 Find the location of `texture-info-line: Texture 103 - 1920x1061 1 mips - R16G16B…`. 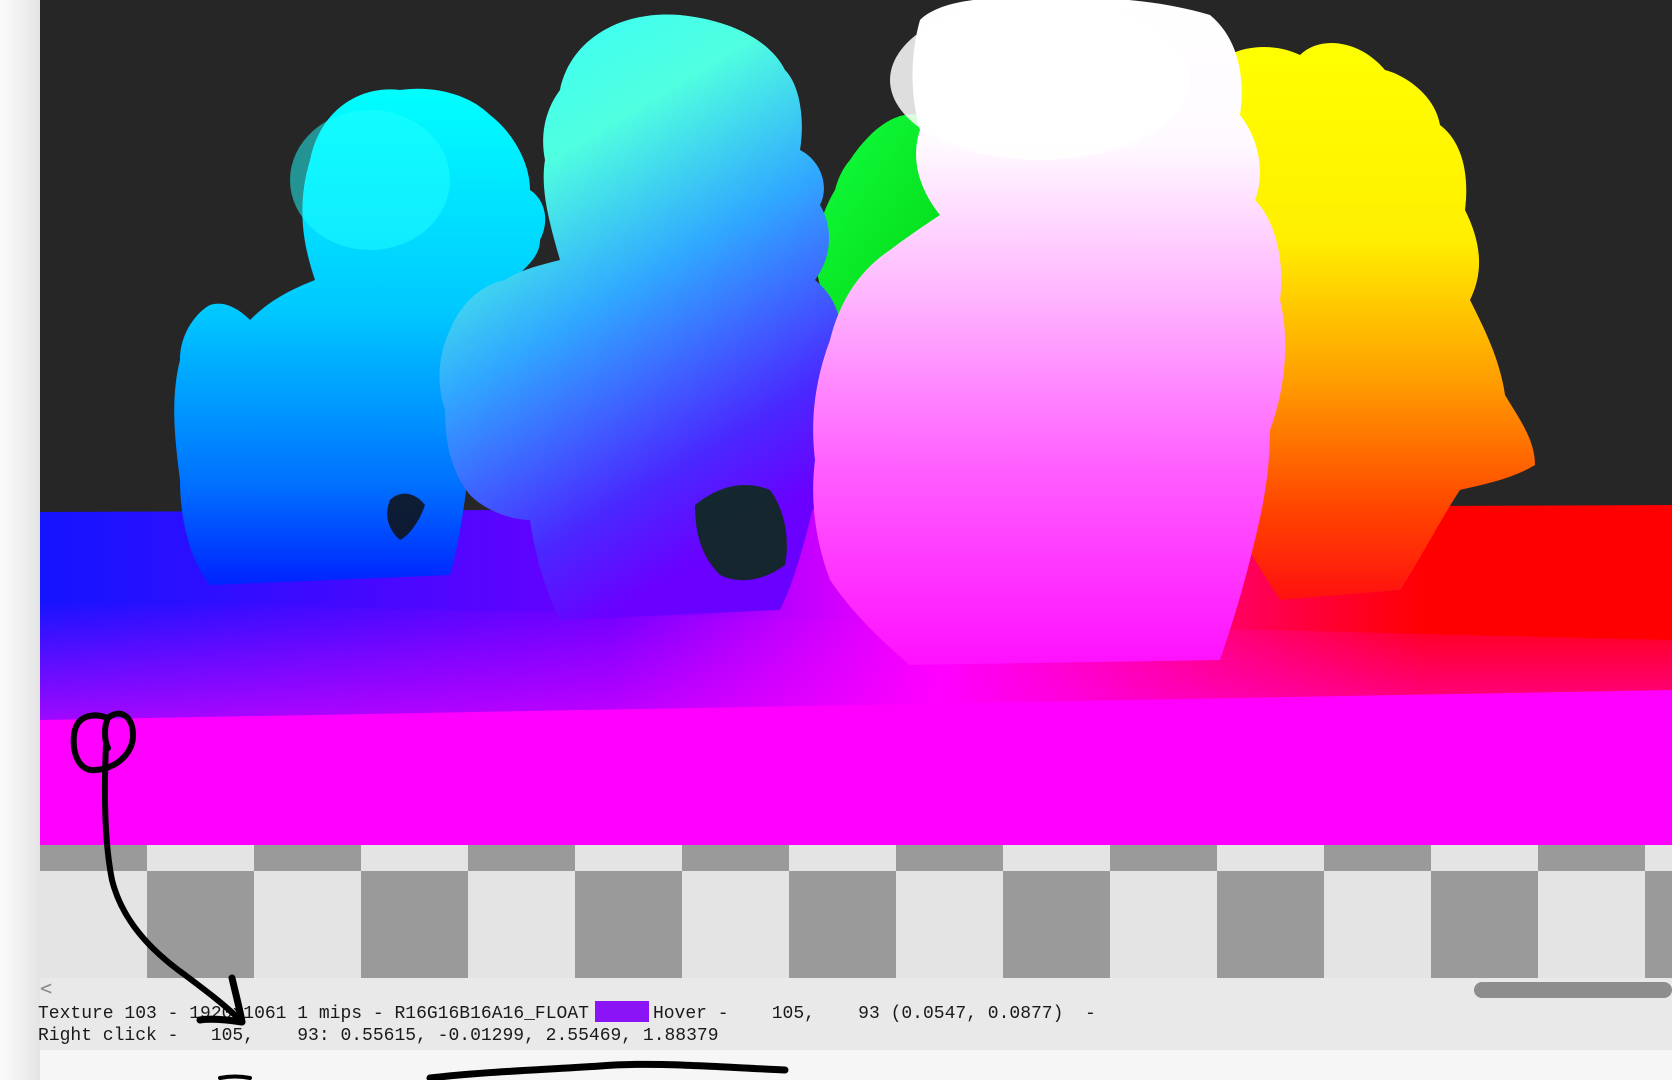

texture-info-line: Texture 103 - 1920x1061 1 mips - R16G16B… is located at coordinates (567, 1013).